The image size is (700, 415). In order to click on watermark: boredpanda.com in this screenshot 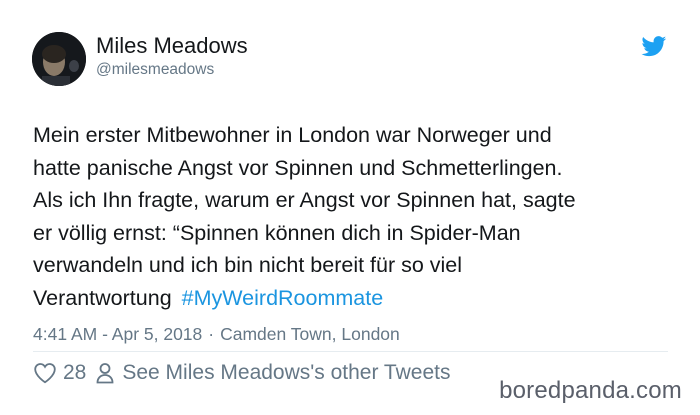, I will do `click(590, 391)`.